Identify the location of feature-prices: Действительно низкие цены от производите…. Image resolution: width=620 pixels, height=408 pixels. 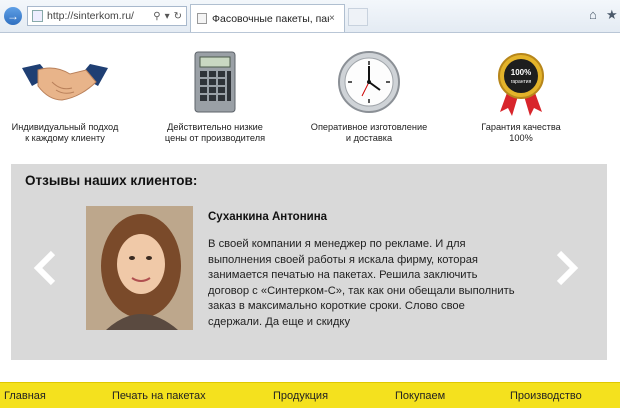
(215, 95).